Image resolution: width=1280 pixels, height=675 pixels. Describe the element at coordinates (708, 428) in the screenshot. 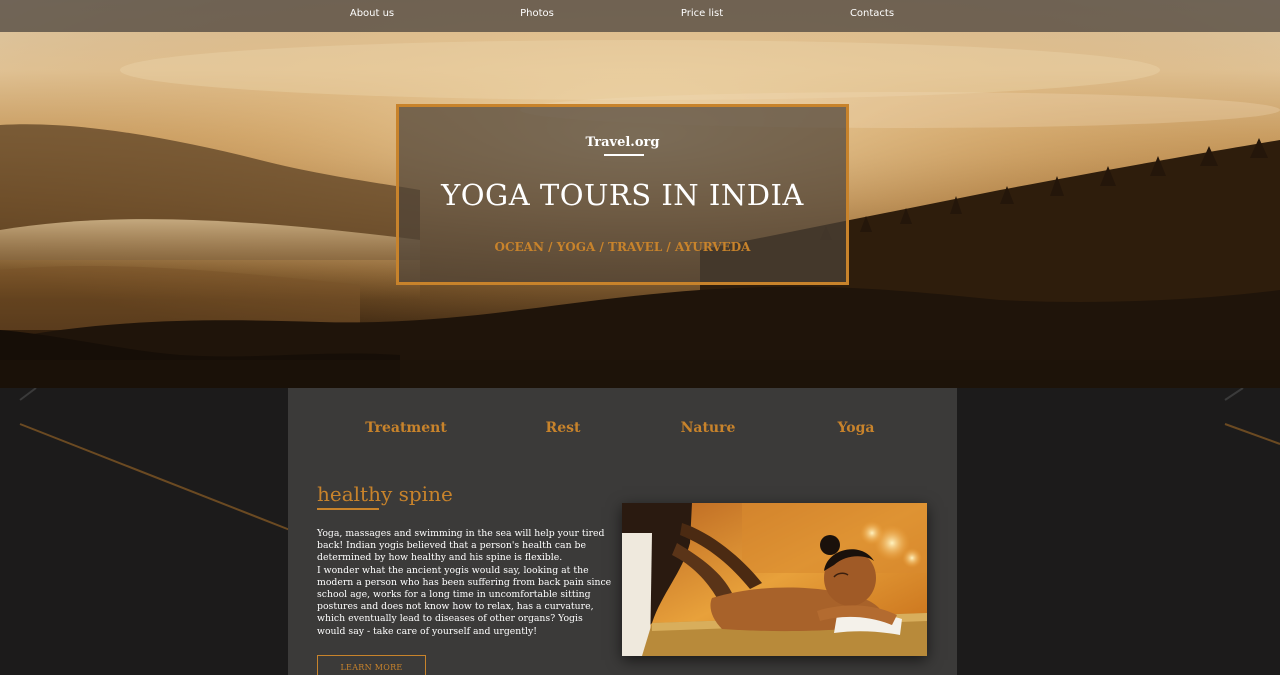

I see `tab-nature: Nature` at that location.